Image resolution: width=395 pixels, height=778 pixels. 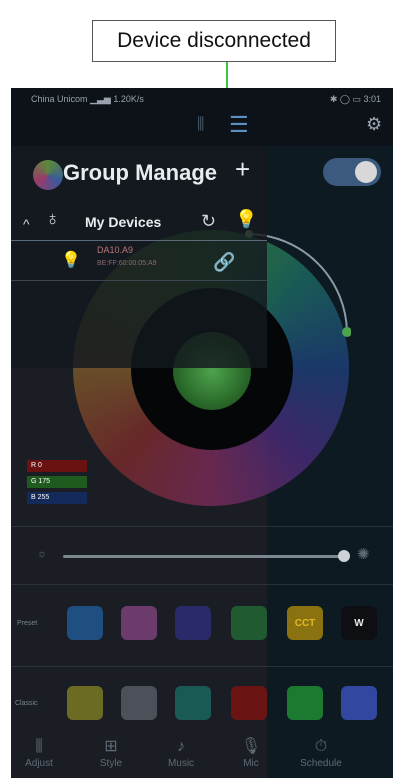 What do you see at coordinates (181, 763) in the screenshot?
I see `tab-label: Music` at bounding box center [181, 763].